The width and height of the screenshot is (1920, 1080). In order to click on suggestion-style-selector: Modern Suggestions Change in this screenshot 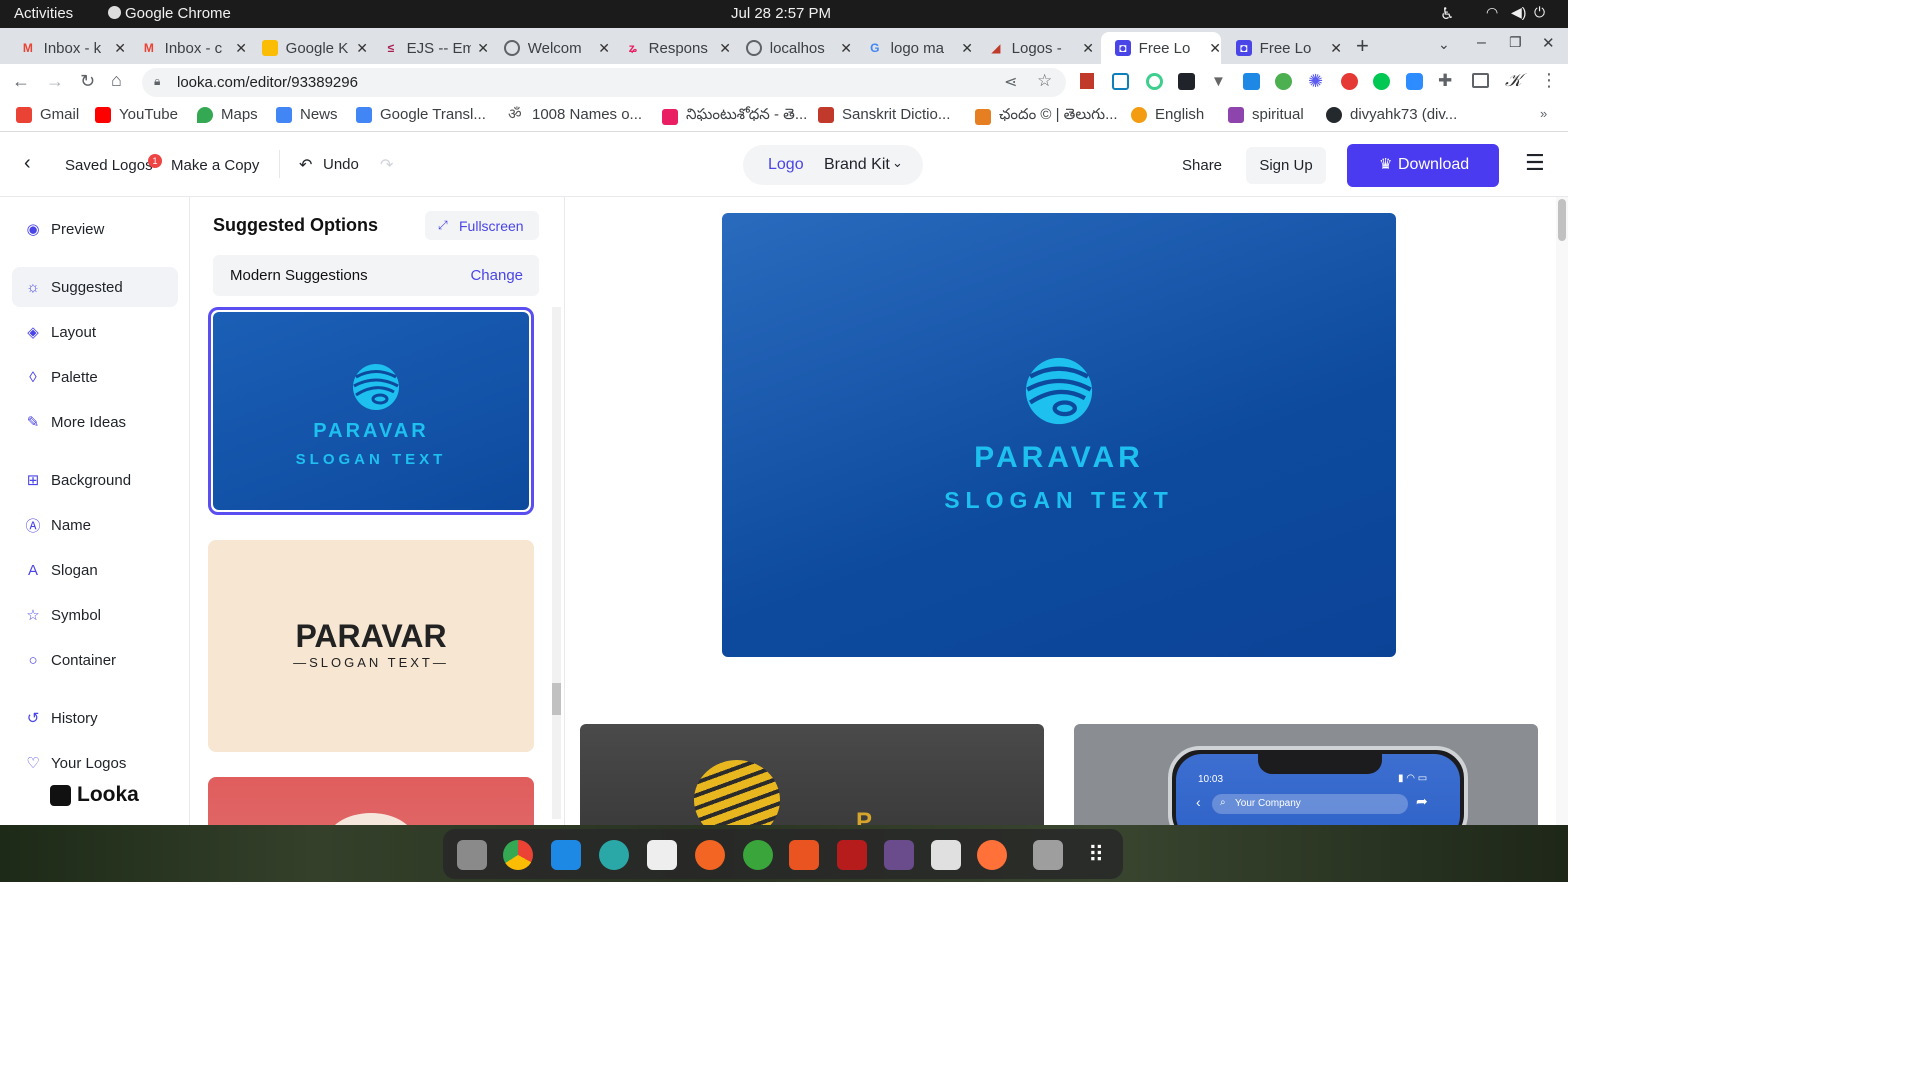, I will do `click(376, 275)`.